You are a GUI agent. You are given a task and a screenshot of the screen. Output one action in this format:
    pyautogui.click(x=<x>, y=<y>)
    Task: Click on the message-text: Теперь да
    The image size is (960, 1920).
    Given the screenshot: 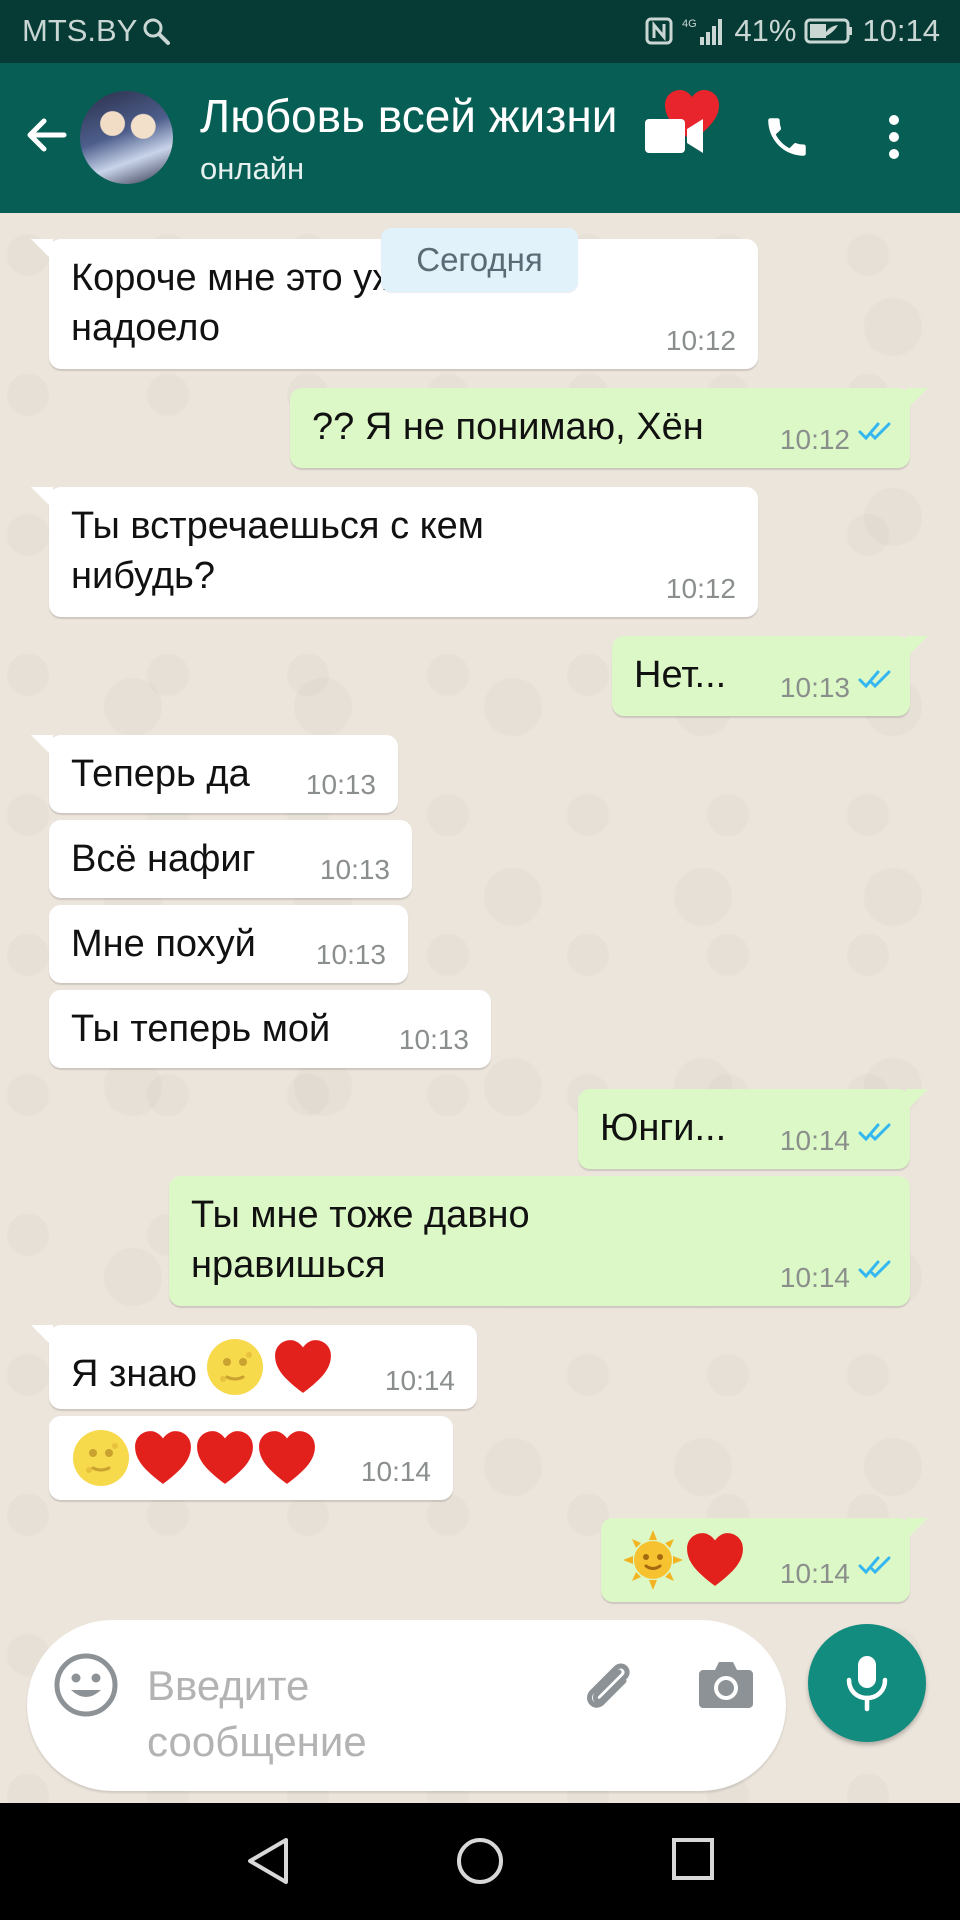 What is the action you would take?
    pyautogui.click(x=160, y=774)
    